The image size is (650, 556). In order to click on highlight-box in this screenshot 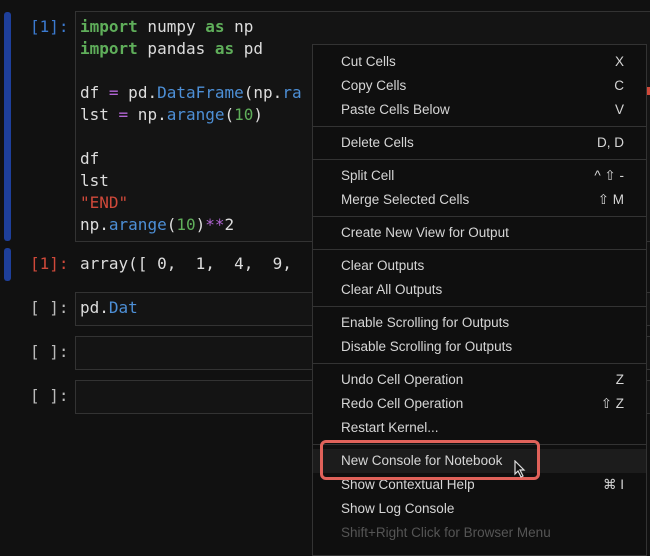, I will do `click(430, 460)`.